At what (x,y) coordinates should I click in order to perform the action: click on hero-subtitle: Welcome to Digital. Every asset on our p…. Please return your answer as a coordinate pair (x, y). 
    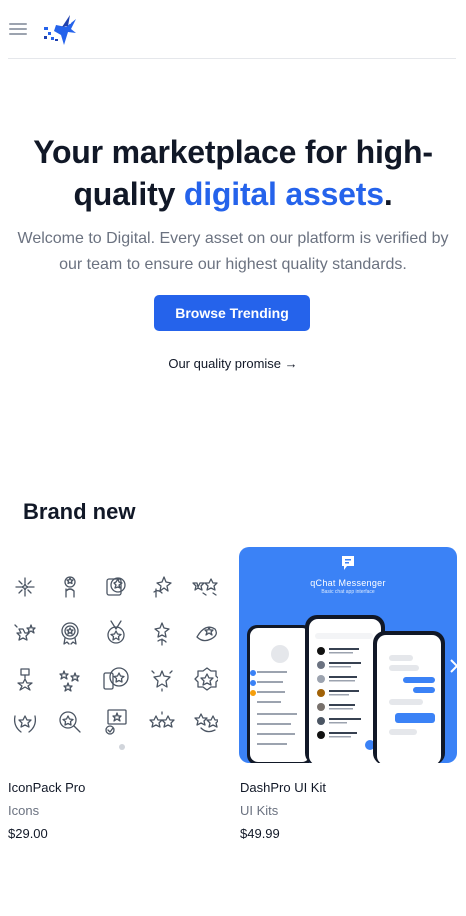
    Looking at the image, I should click on (233, 251).